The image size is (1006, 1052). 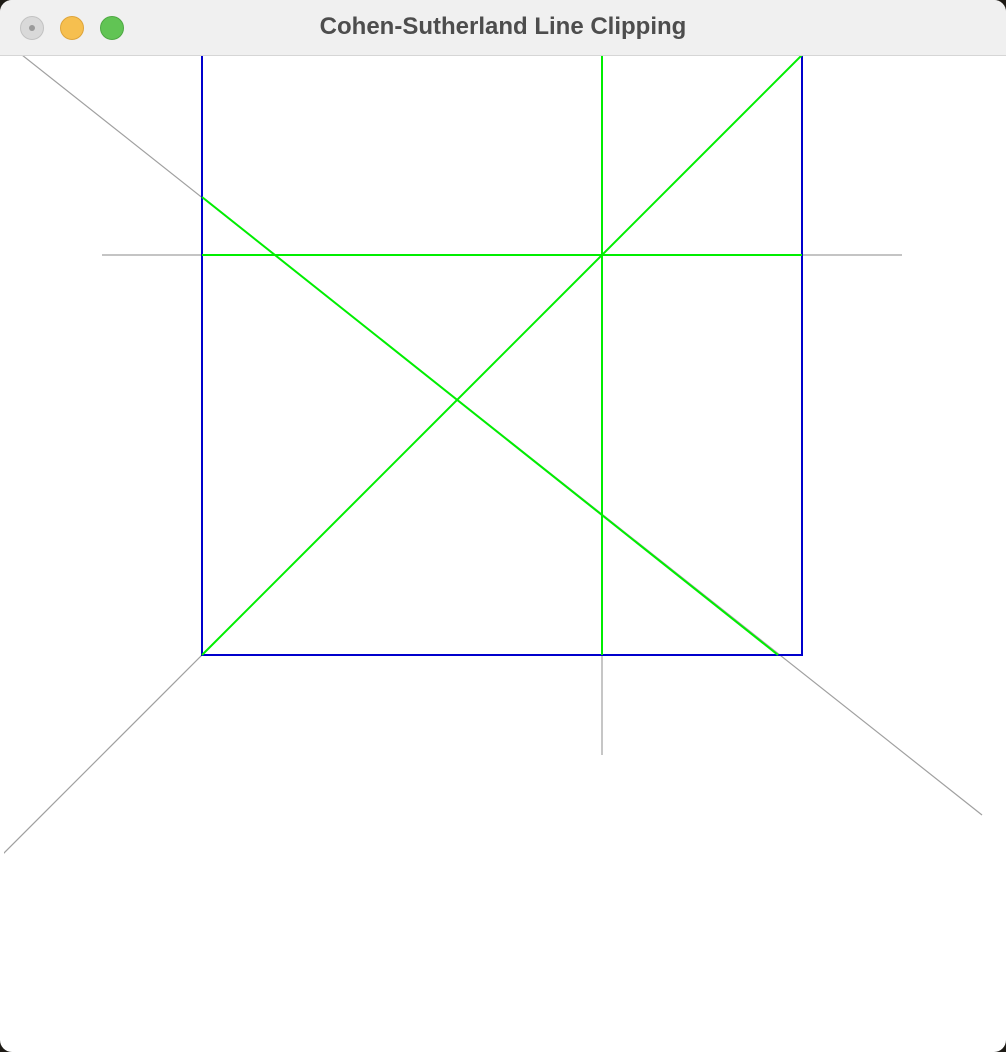 I want to click on window-title: Cohen-Sutherland Line Clipping, so click(x=503, y=26).